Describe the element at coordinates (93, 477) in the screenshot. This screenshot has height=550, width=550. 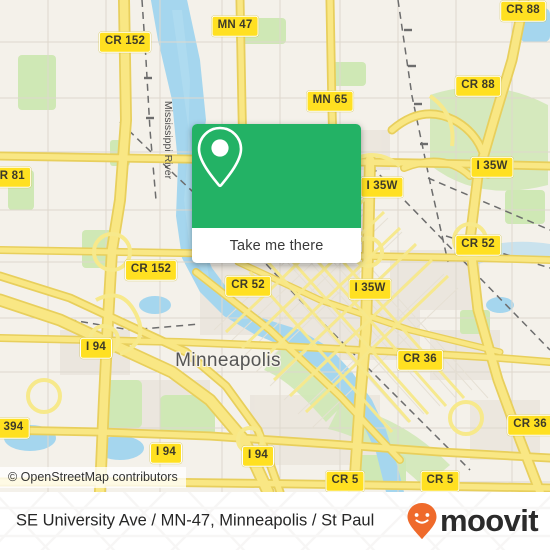
I see `map-attribution: © OpenStreetMap contributors` at that location.